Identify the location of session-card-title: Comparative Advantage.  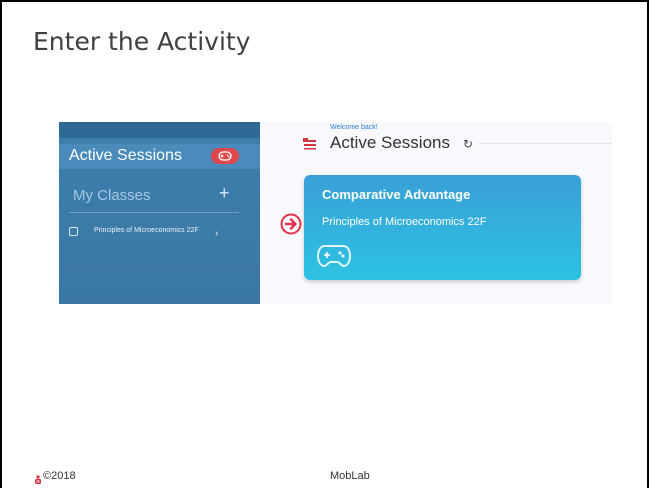
(396, 194).